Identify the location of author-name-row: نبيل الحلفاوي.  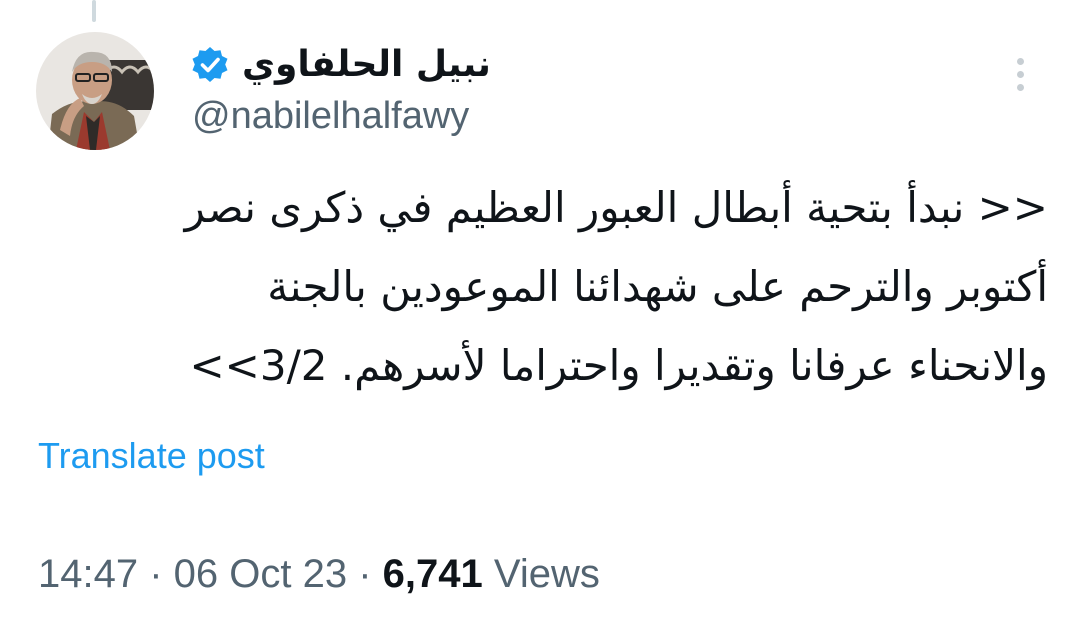
(340, 65).